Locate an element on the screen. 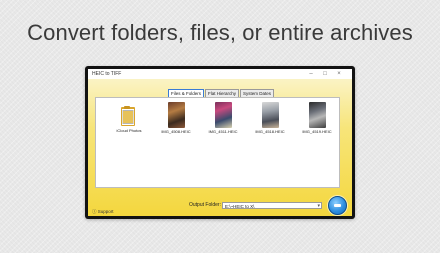  file-label: IMG_4518.HEIC is located at coordinates (270, 131).